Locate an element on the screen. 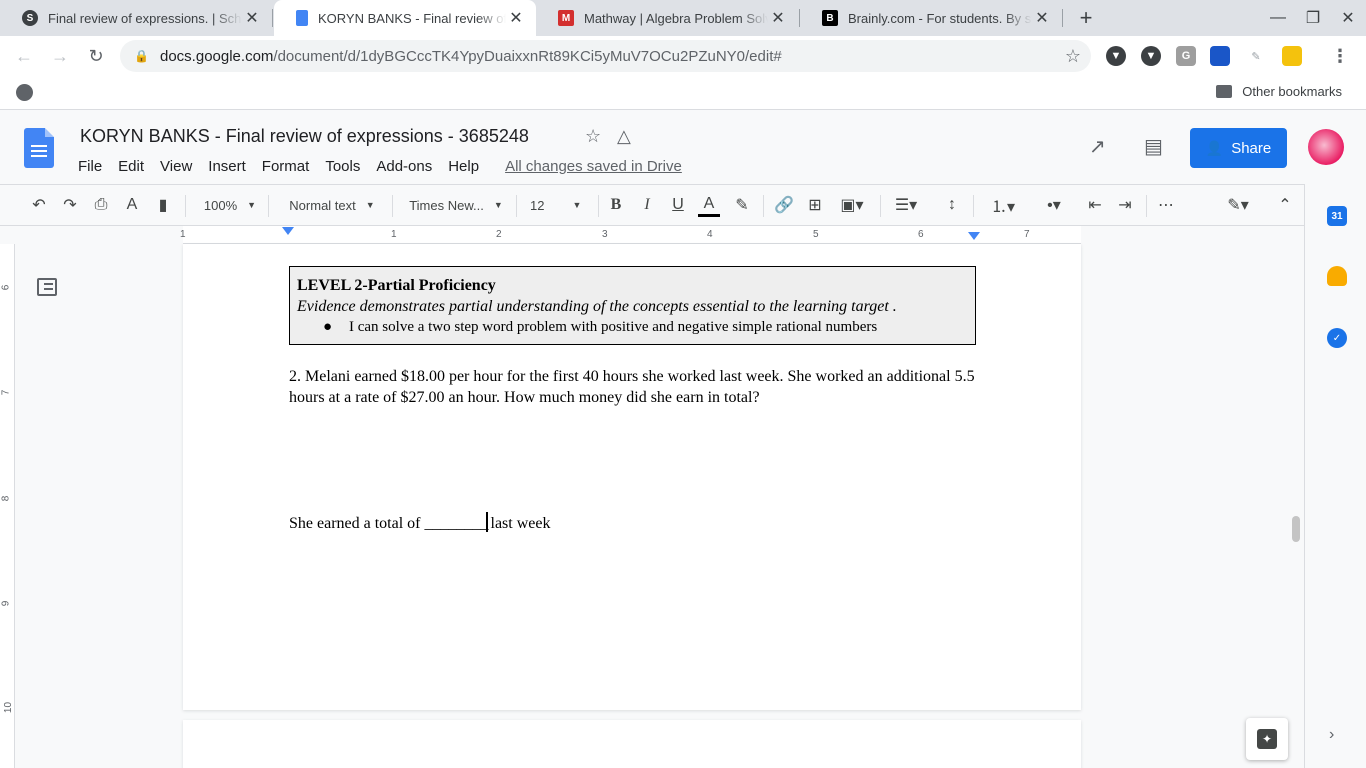 The width and height of the screenshot is (1366, 768). extension-grid-icon is located at coordinates (1292, 56).